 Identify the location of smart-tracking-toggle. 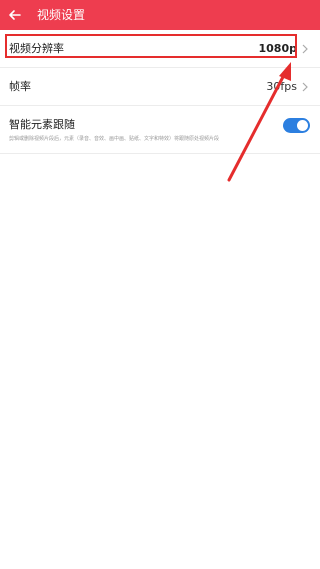
(296, 125).